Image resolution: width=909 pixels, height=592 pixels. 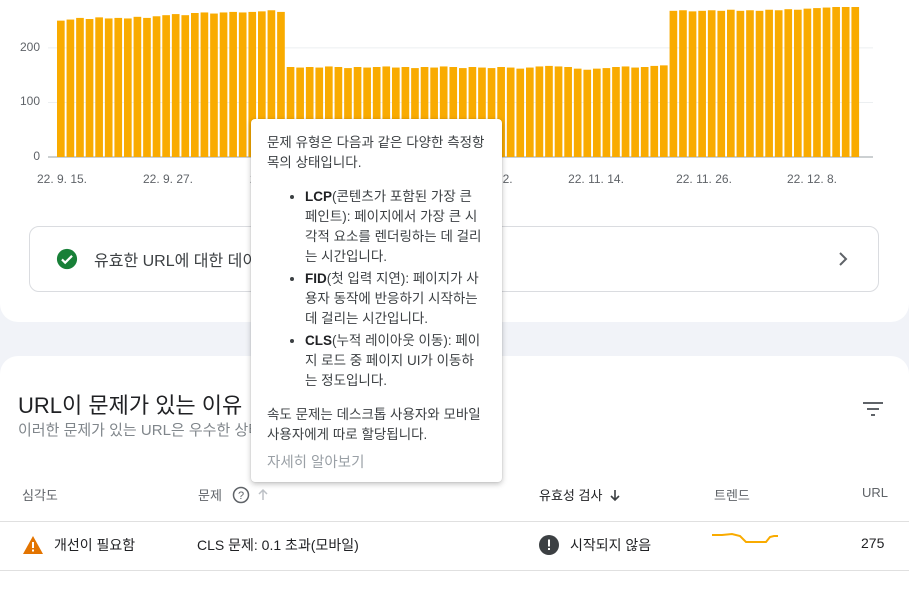 What do you see at coordinates (875, 492) in the screenshot?
I see `col-header-urls: URL` at bounding box center [875, 492].